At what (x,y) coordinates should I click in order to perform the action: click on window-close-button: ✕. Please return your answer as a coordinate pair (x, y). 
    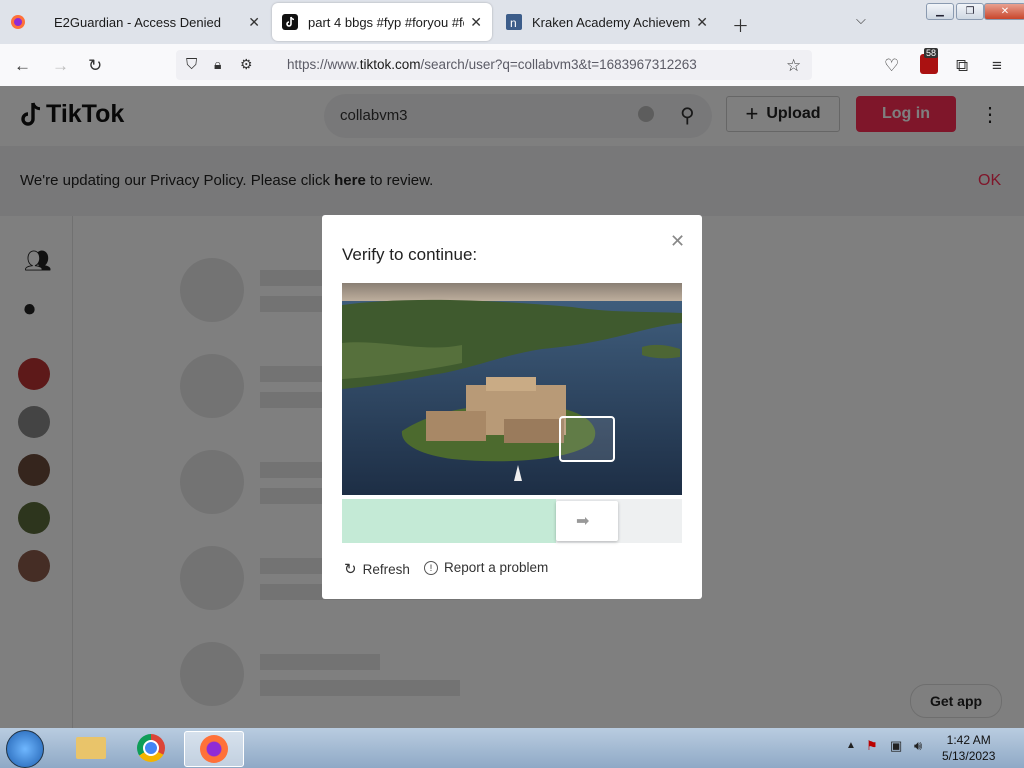
    Looking at the image, I should click on (1004, 11).